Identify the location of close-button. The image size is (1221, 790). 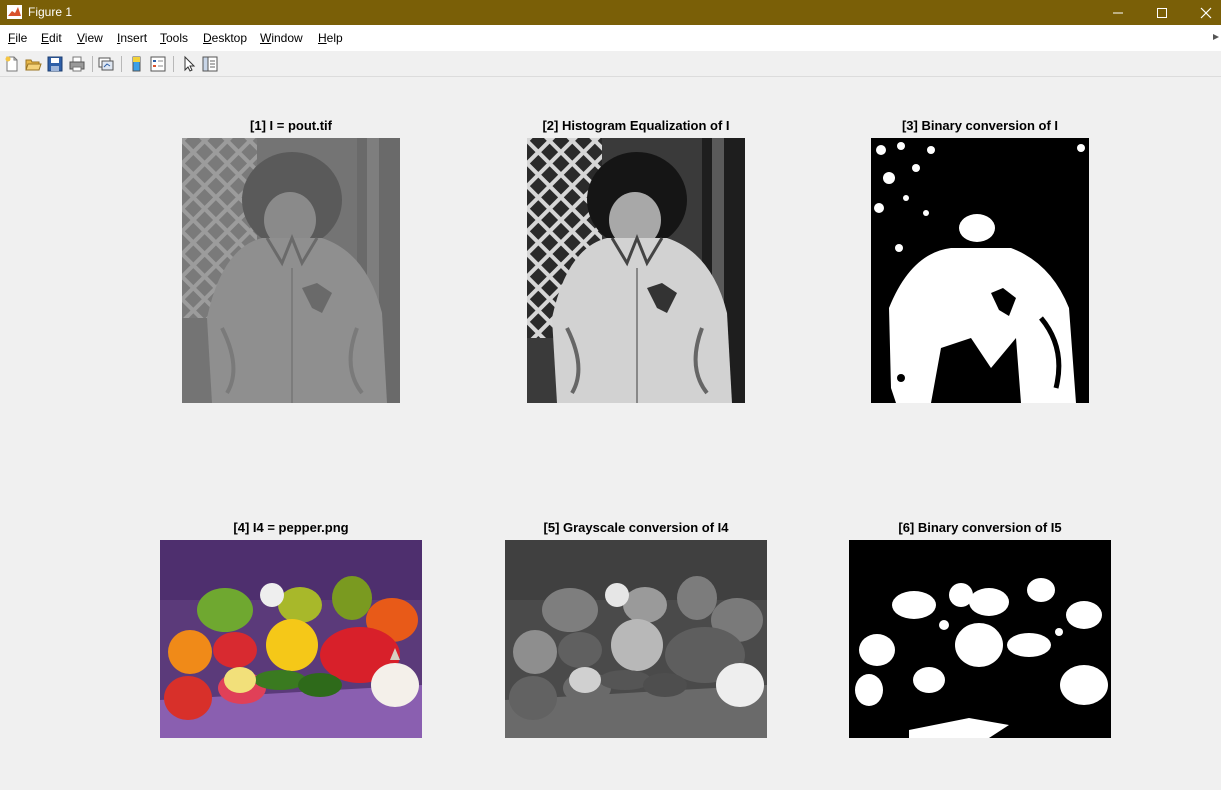
(1202, 12).